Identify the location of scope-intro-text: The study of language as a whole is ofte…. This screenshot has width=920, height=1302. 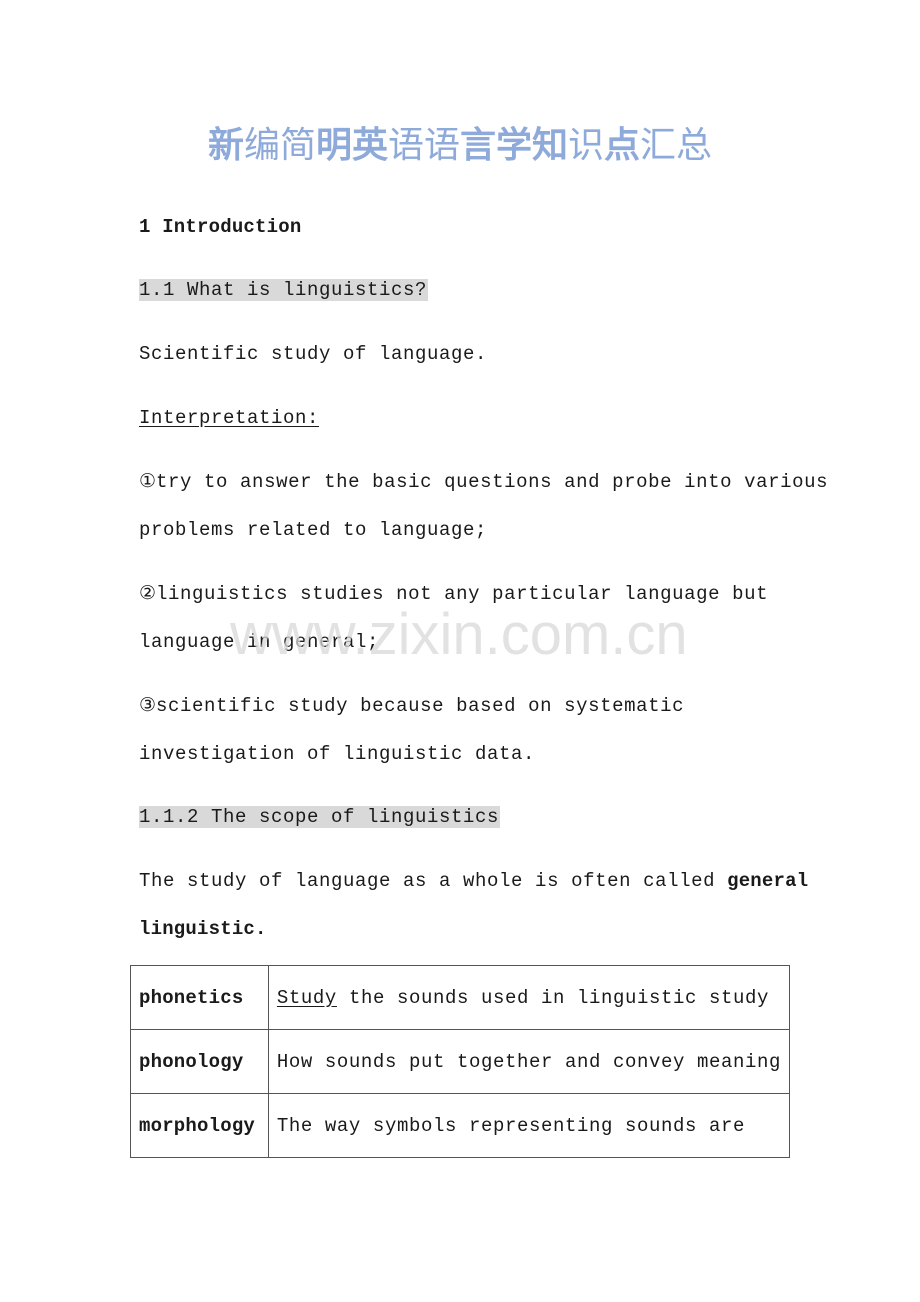
(433, 881).